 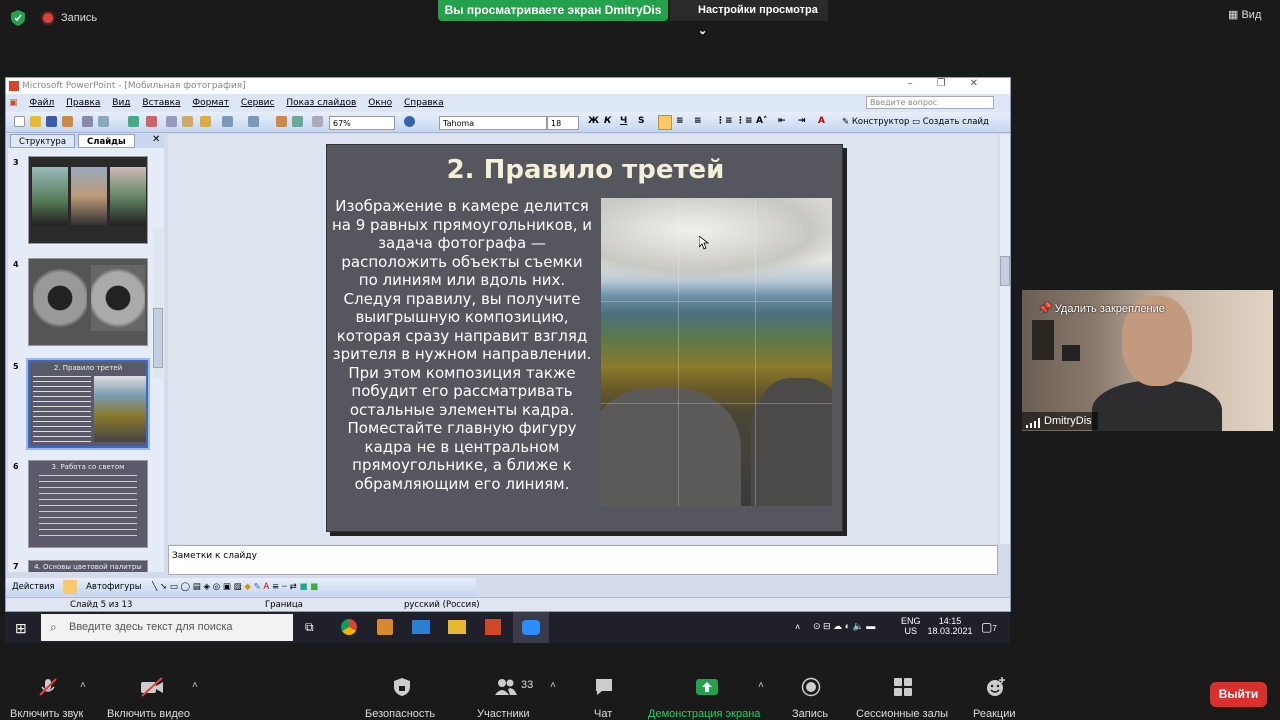 What do you see at coordinates (35, 121) in the screenshot?
I see `open-icon` at bounding box center [35, 121].